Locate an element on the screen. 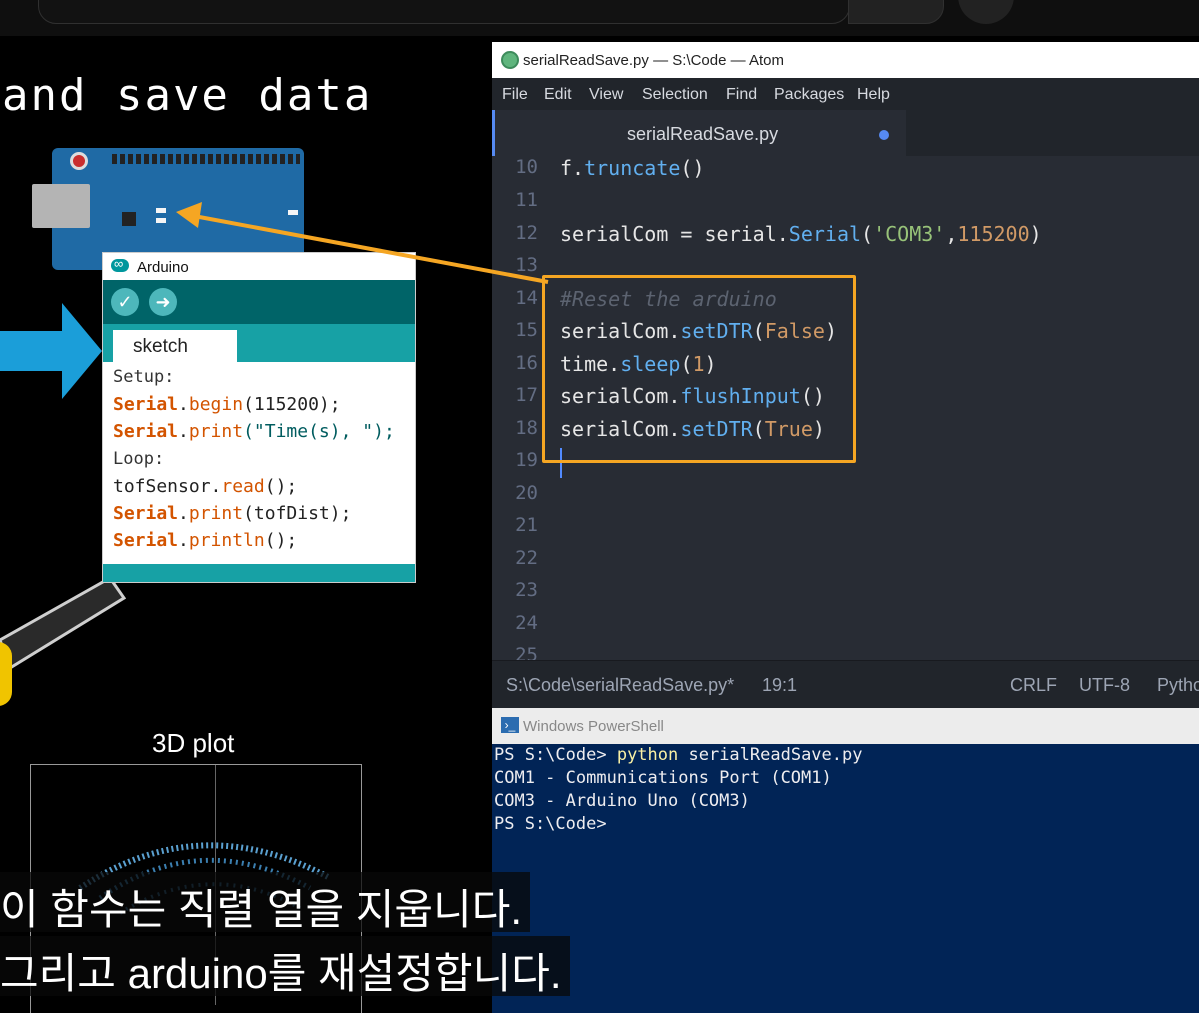  line-number: 13 is located at coordinates (526, 265).